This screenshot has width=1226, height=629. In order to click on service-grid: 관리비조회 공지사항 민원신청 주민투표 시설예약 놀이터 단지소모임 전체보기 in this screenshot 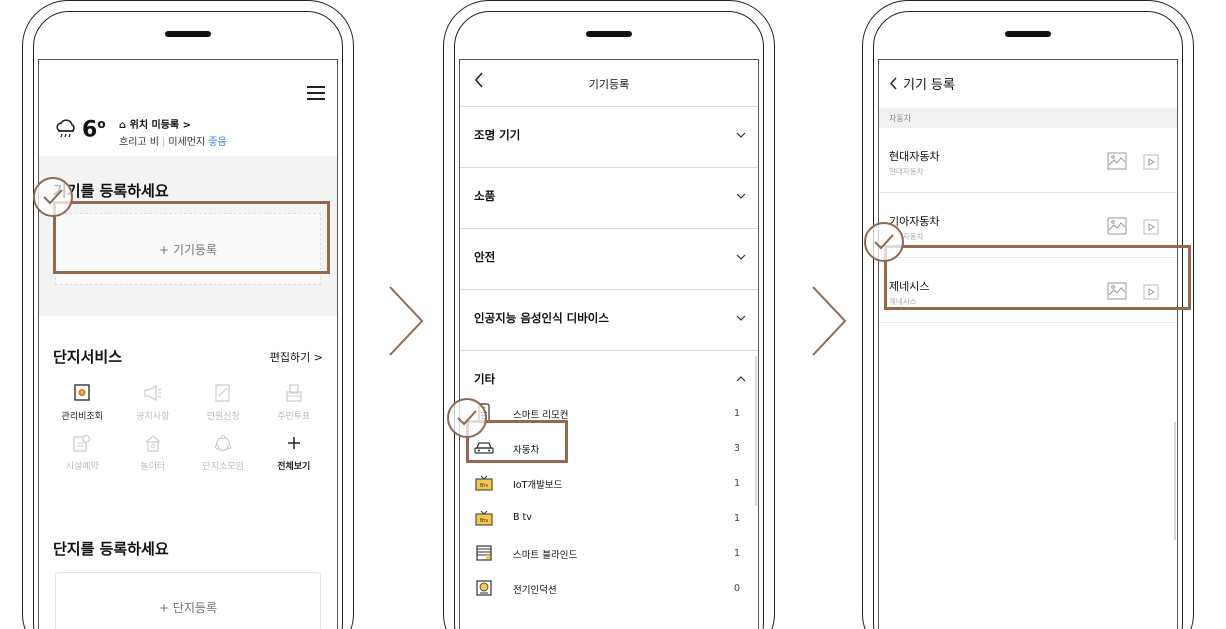, I will do `click(188, 427)`.